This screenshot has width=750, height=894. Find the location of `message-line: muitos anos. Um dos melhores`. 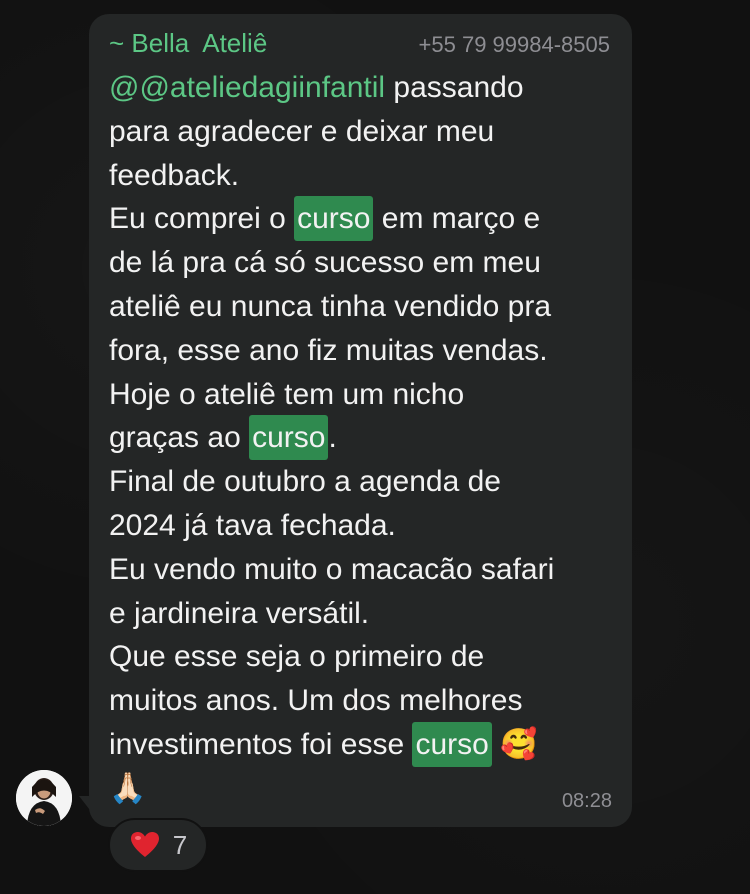

message-line: muitos anos. Um dos melhores is located at coordinates (316, 701).